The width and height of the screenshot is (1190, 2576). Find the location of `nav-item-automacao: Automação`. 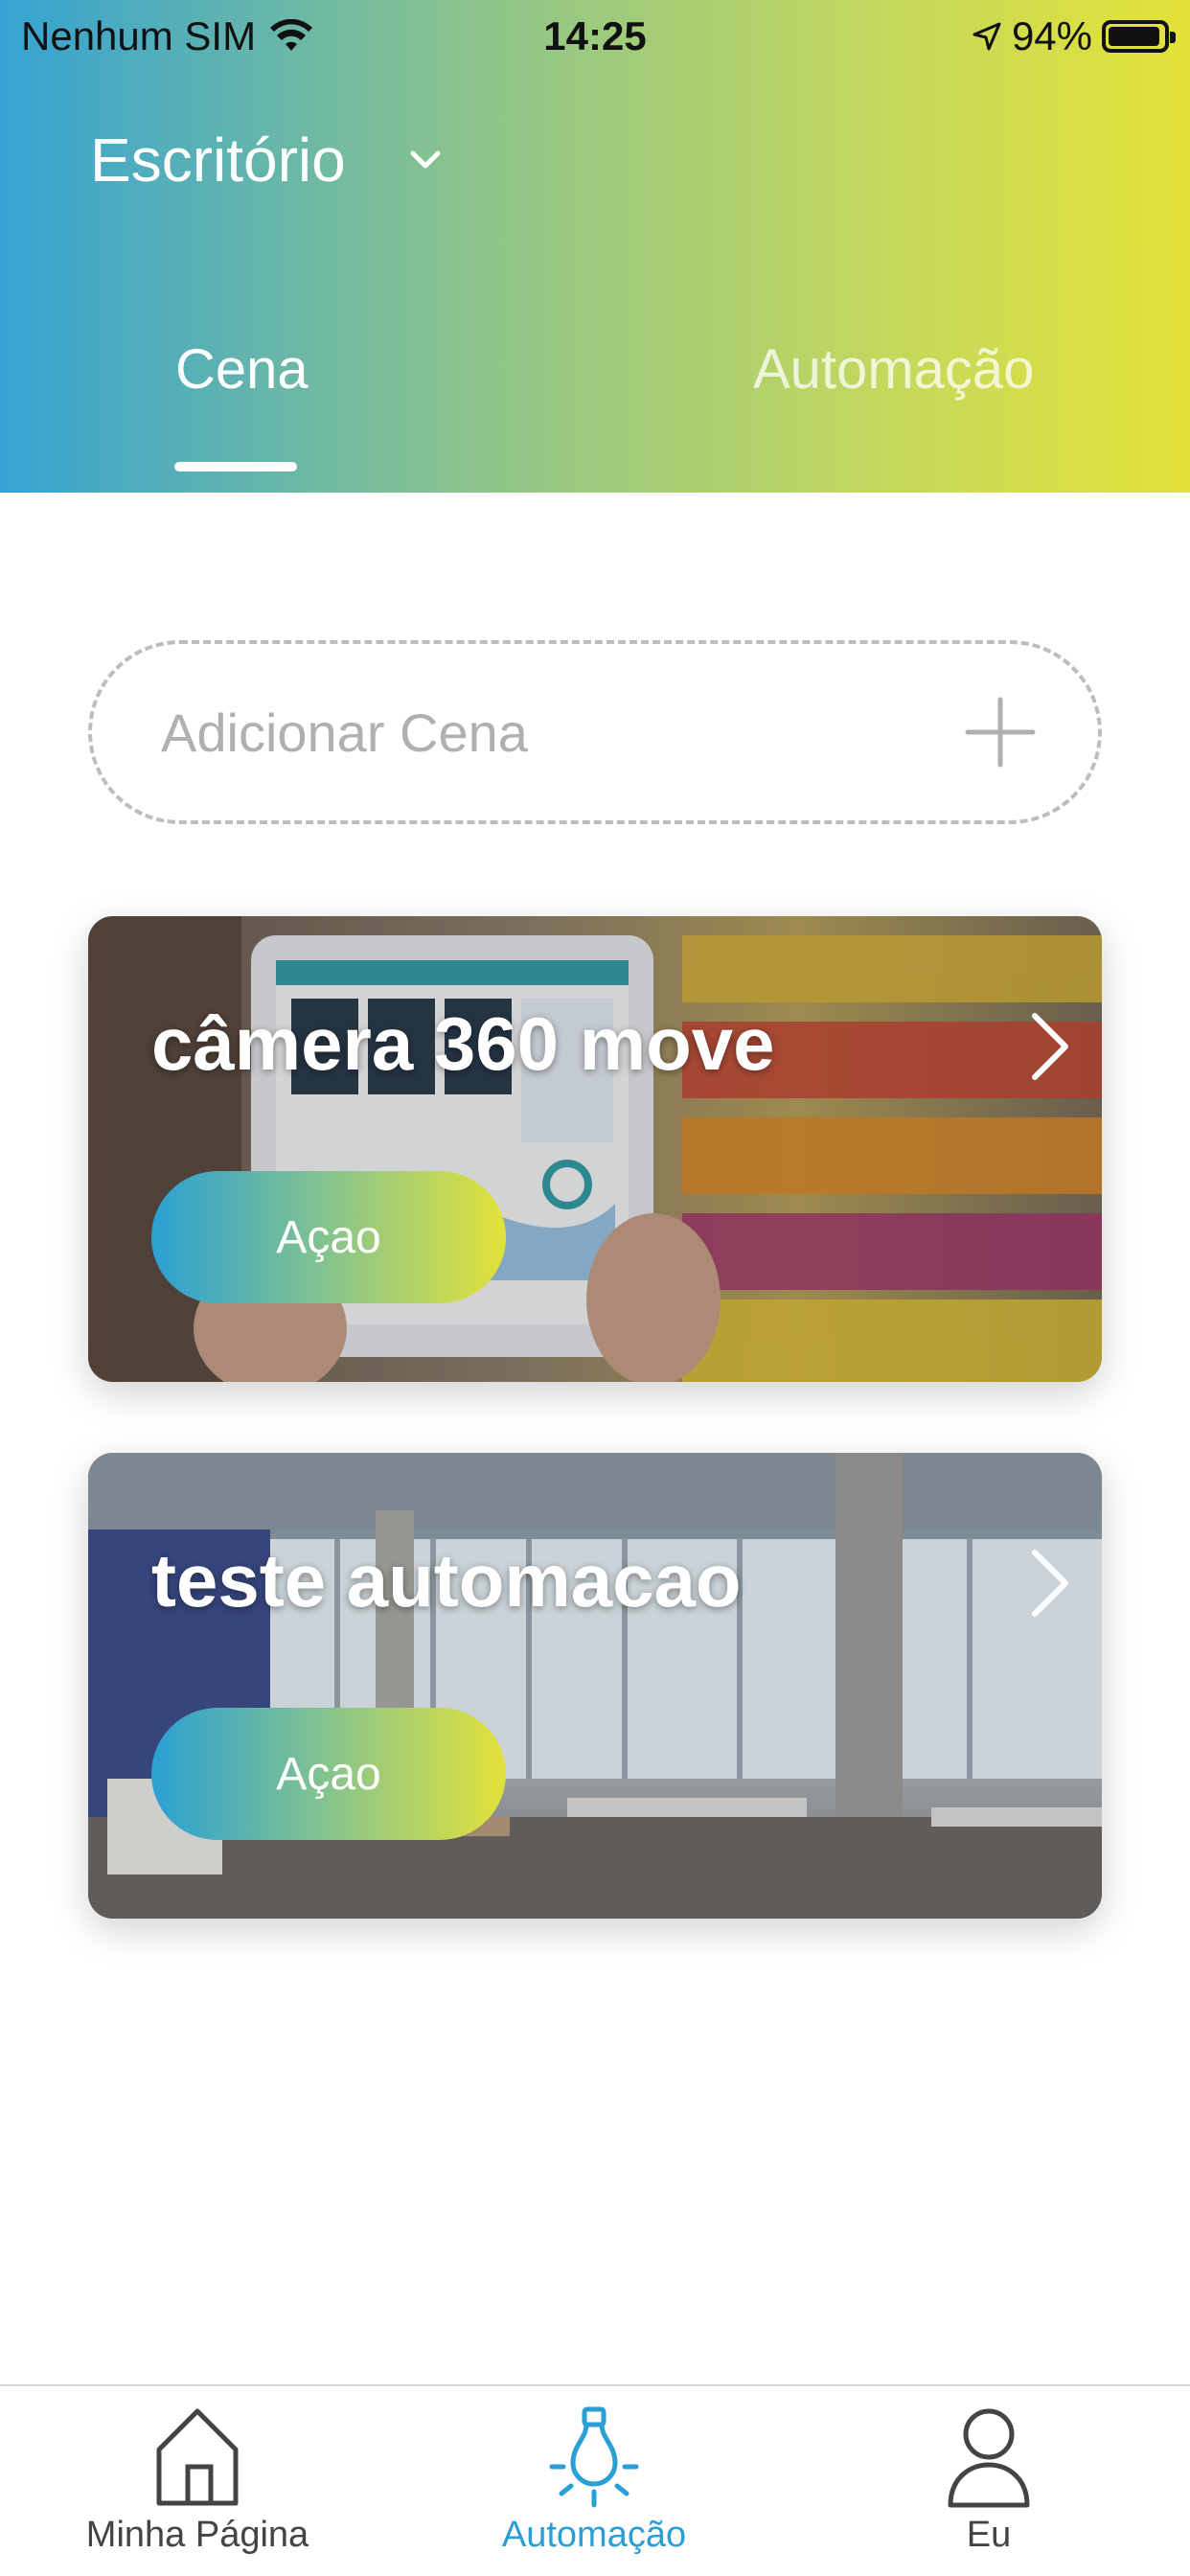

nav-item-automacao: Automação is located at coordinates (594, 2480).